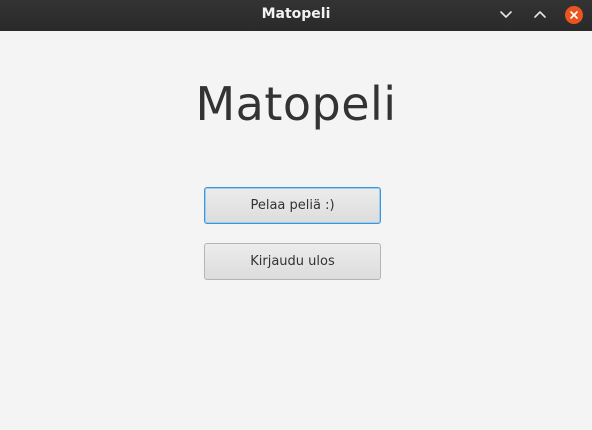 This screenshot has width=592, height=430. I want to click on page-title: Matopeli, so click(296, 104).